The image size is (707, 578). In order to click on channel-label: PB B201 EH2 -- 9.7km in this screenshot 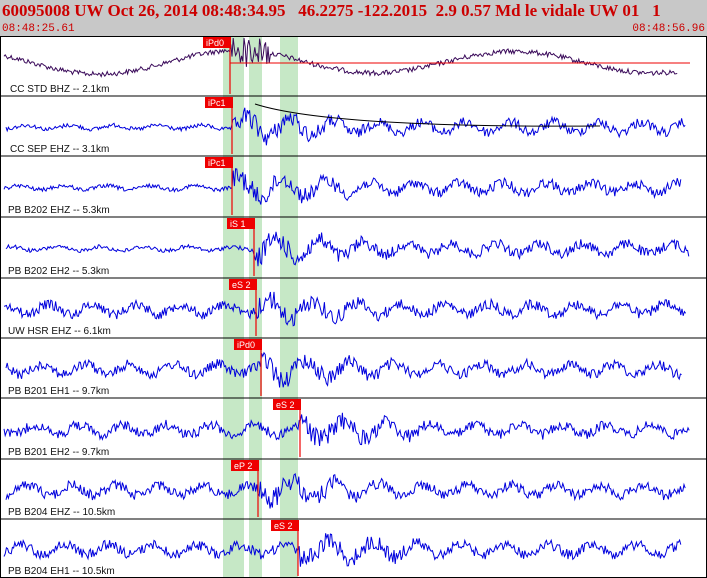, I will do `click(58, 452)`.